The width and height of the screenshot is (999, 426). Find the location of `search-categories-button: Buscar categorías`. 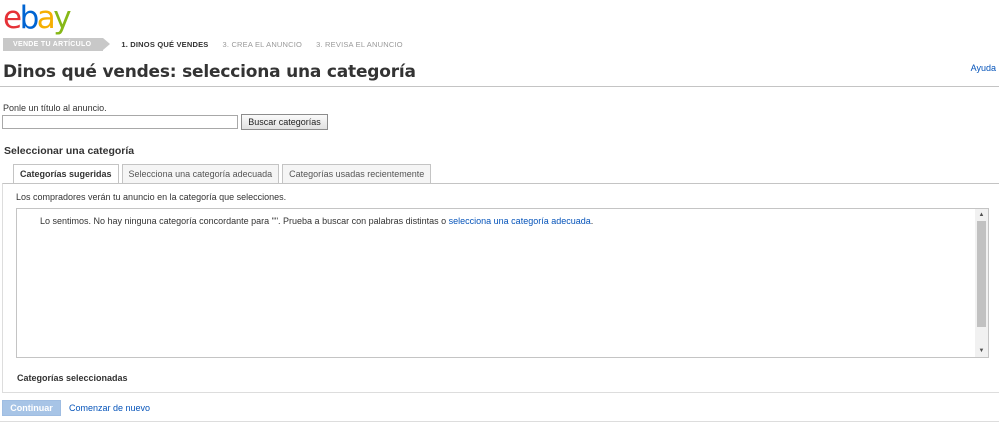

search-categories-button: Buscar categorías is located at coordinates (284, 122).